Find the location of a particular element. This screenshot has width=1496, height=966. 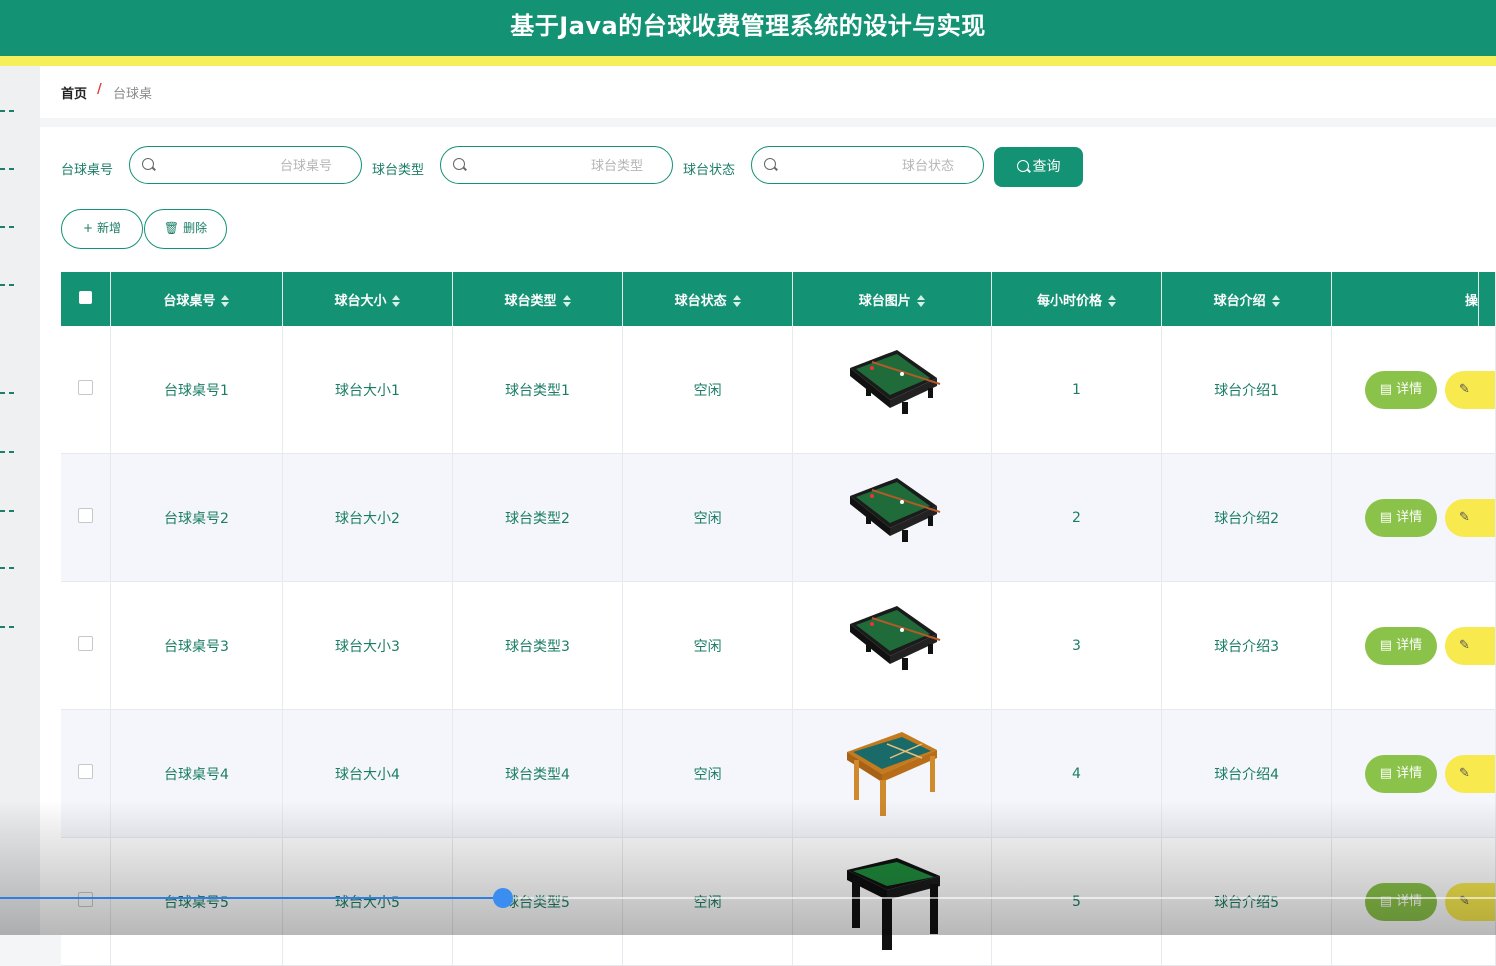

add-button: + 新增 is located at coordinates (102, 229).